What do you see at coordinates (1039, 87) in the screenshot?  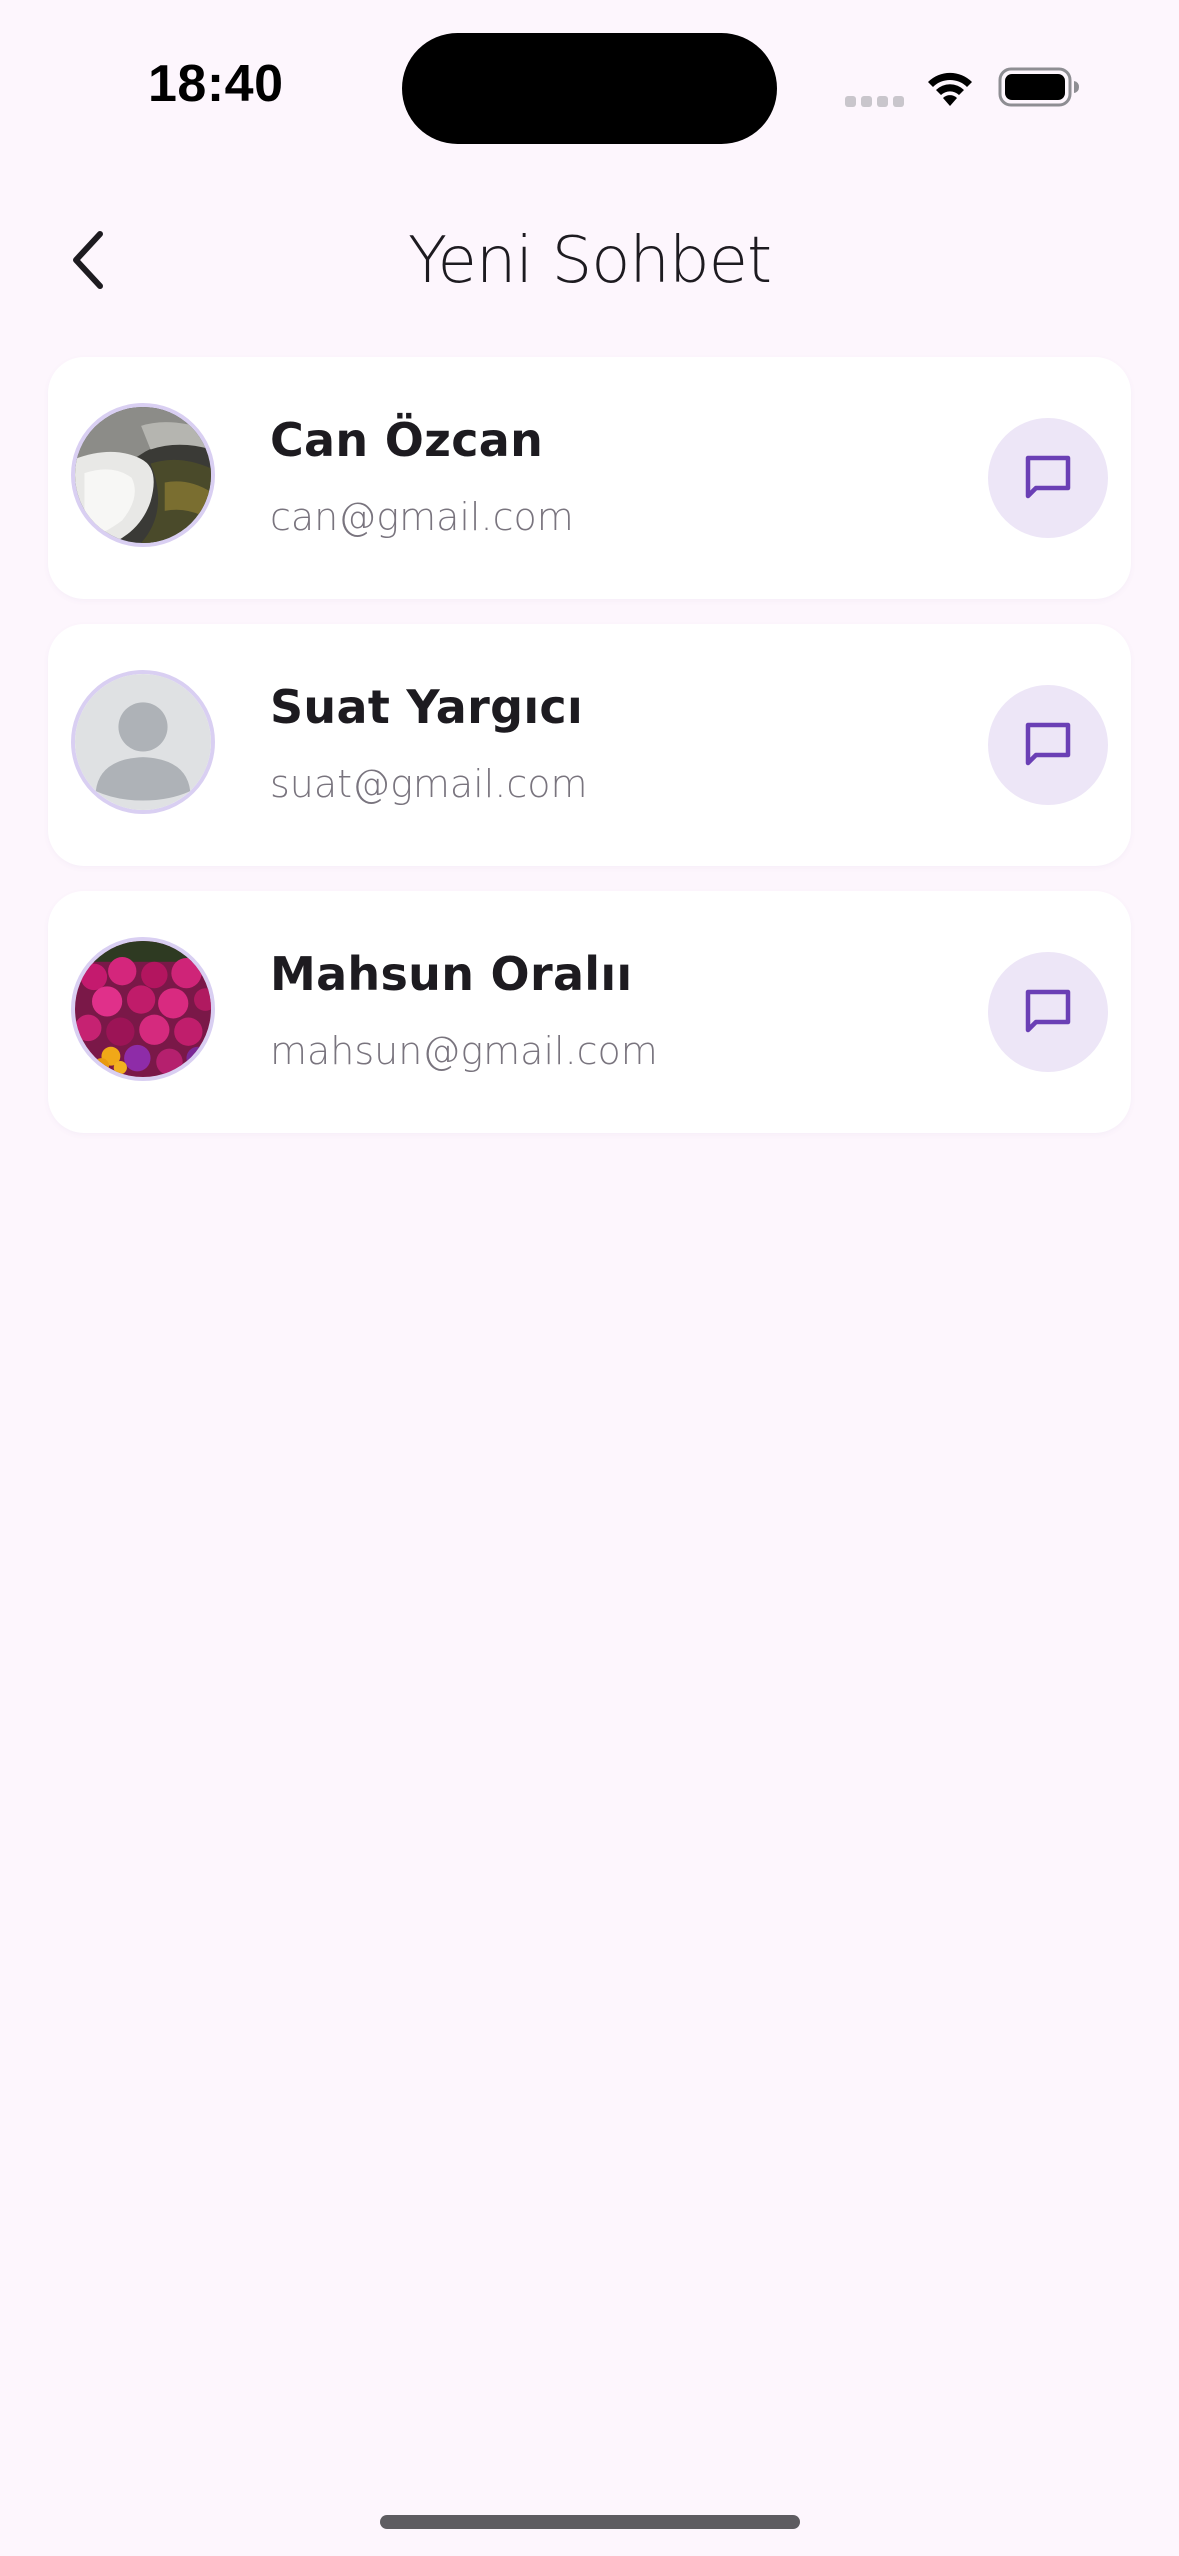 I see `battery-full-icon` at bounding box center [1039, 87].